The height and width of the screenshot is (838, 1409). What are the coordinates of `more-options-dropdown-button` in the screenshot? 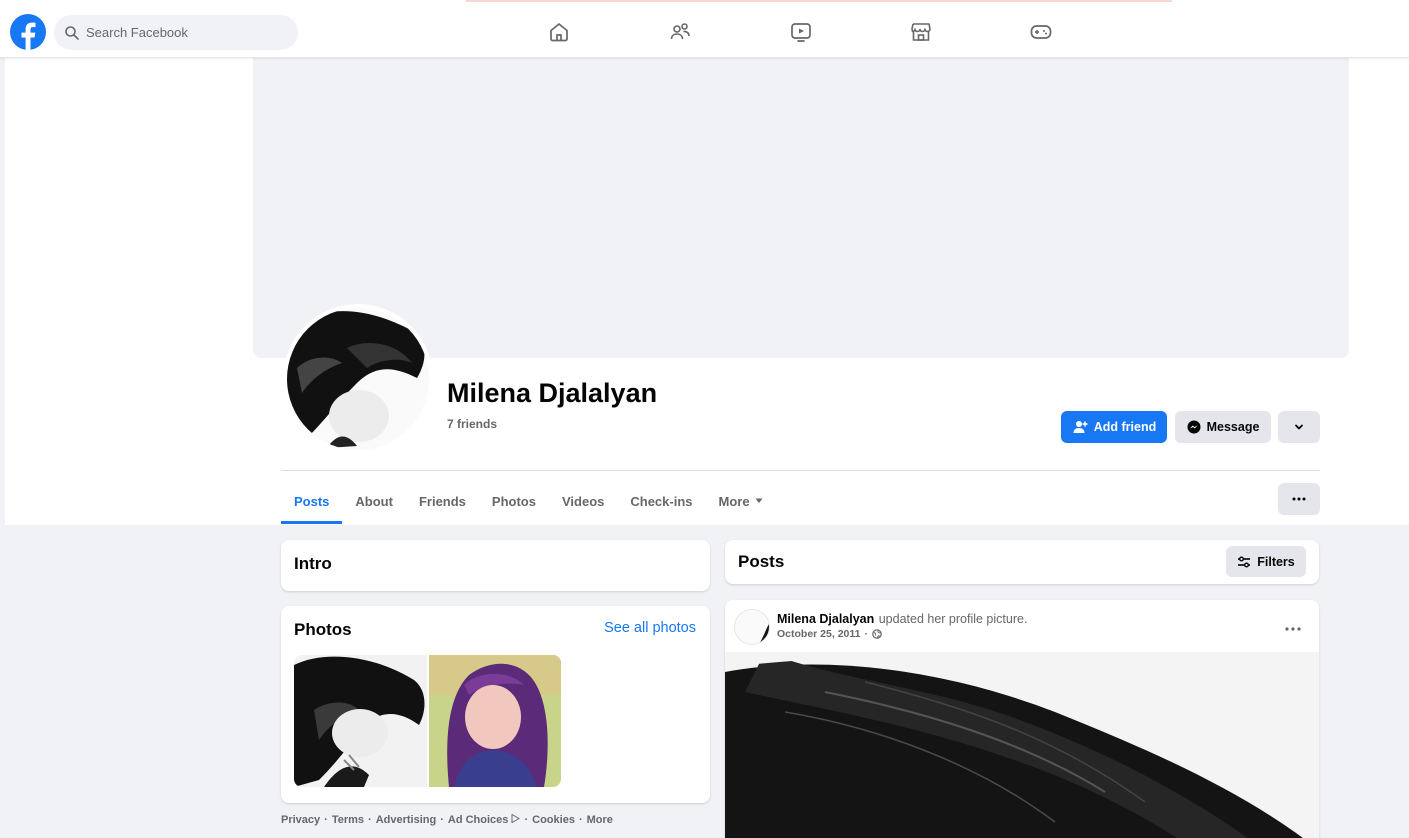 It's located at (1299, 427).